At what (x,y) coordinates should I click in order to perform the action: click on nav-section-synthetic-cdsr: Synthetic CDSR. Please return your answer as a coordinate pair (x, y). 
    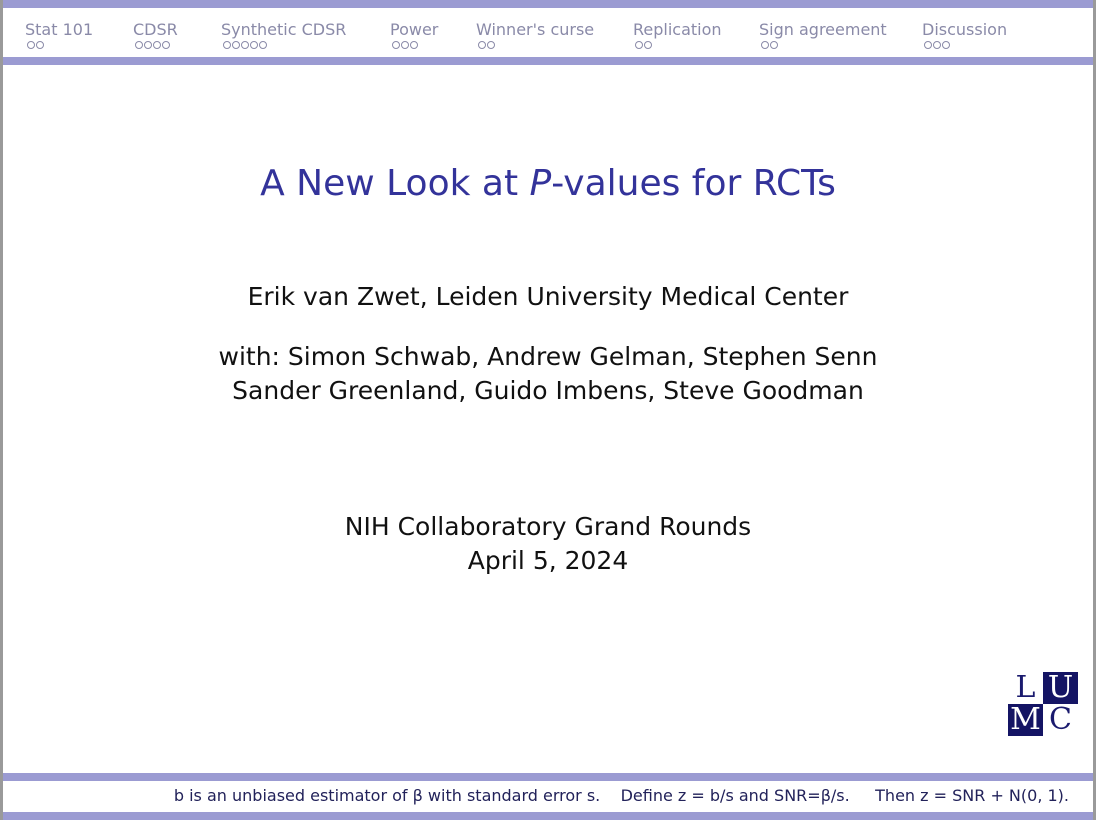
    Looking at the image, I should click on (283, 34).